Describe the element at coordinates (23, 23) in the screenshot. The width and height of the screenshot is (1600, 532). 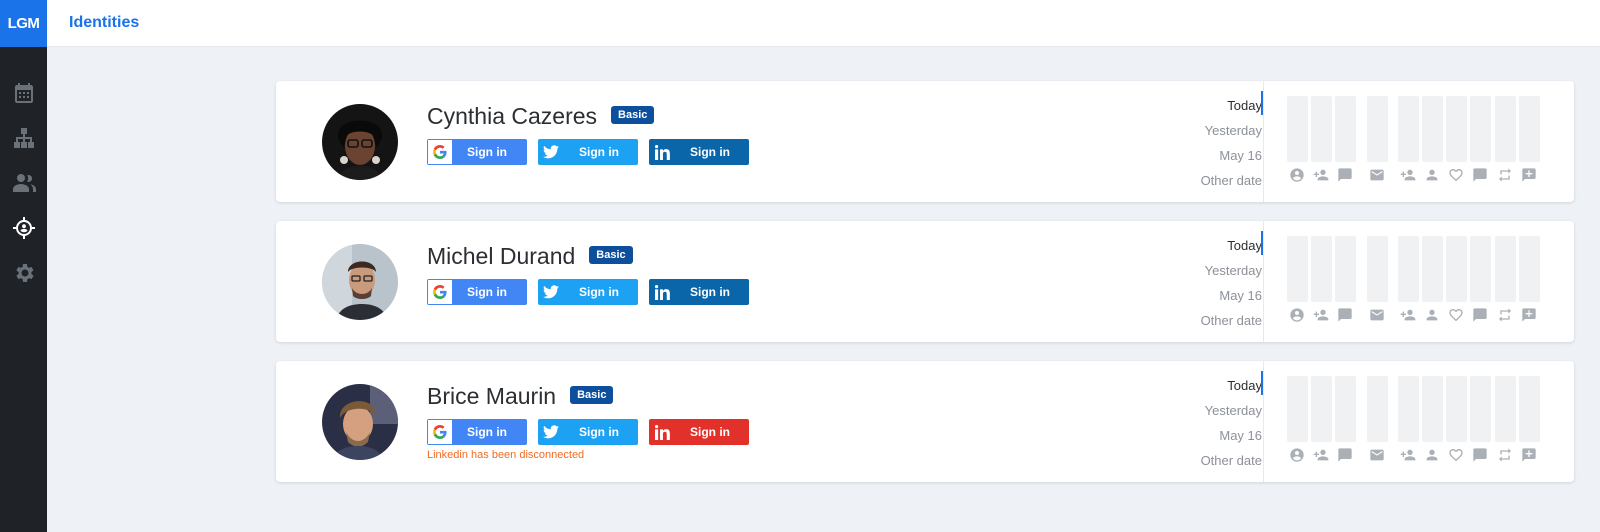
I see `app-logo: LGM` at that location.